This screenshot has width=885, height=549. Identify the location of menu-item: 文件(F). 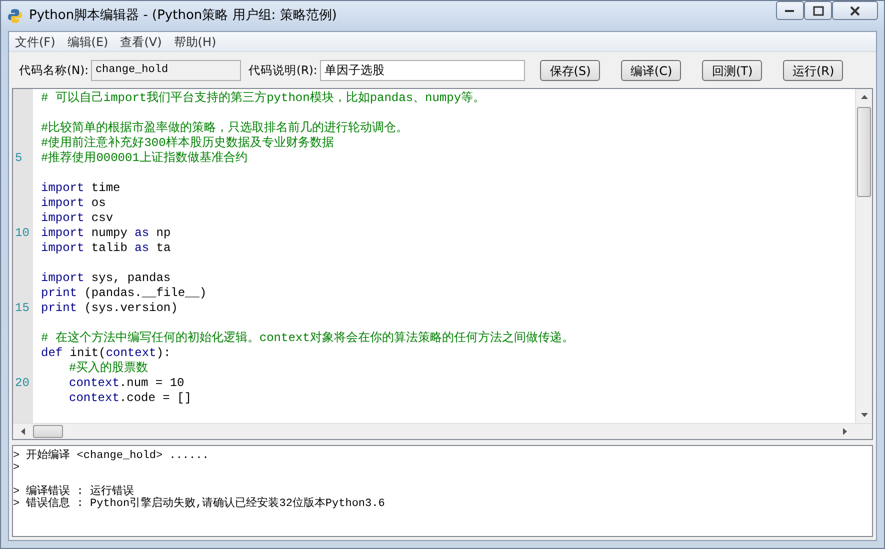
(35, 41).